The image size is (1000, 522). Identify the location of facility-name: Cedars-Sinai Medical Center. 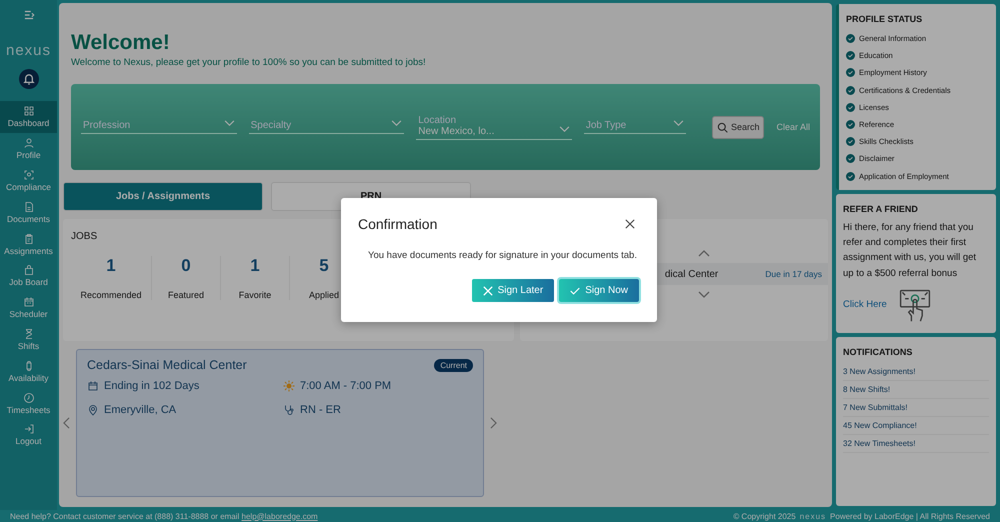
(167, 365).